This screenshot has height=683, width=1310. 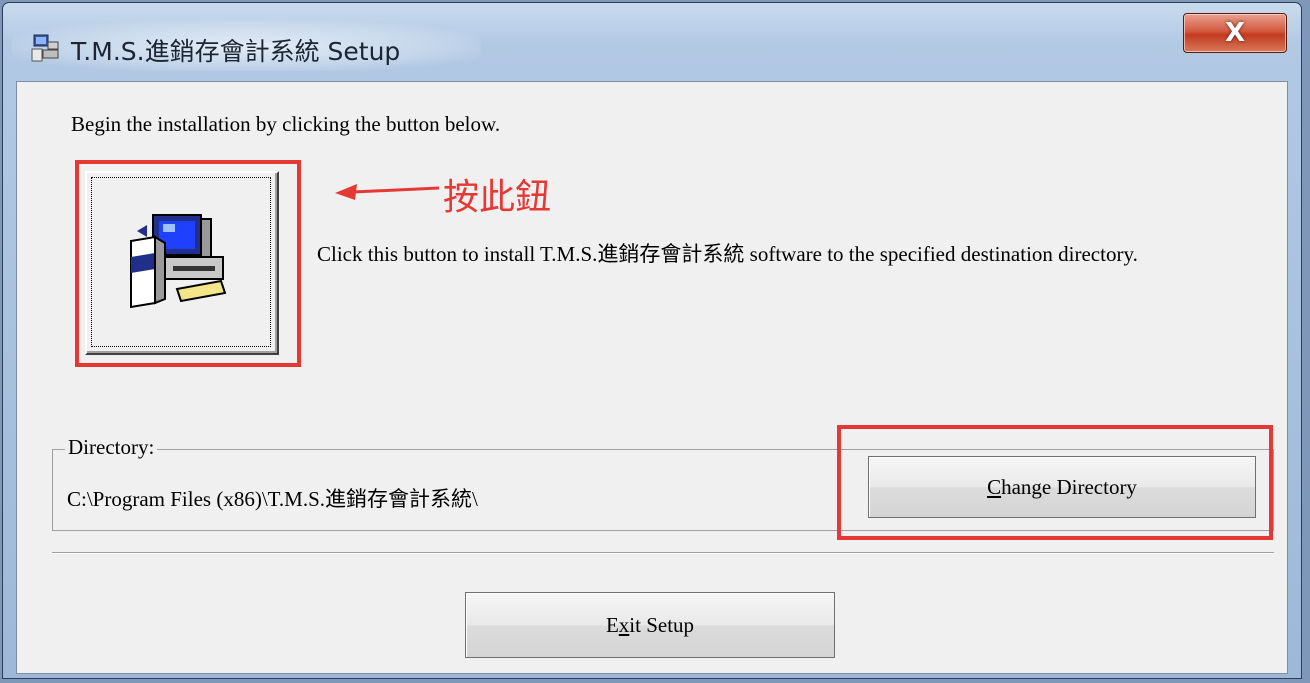 I want to click on close-button: X, so click(x=1235, y=33).